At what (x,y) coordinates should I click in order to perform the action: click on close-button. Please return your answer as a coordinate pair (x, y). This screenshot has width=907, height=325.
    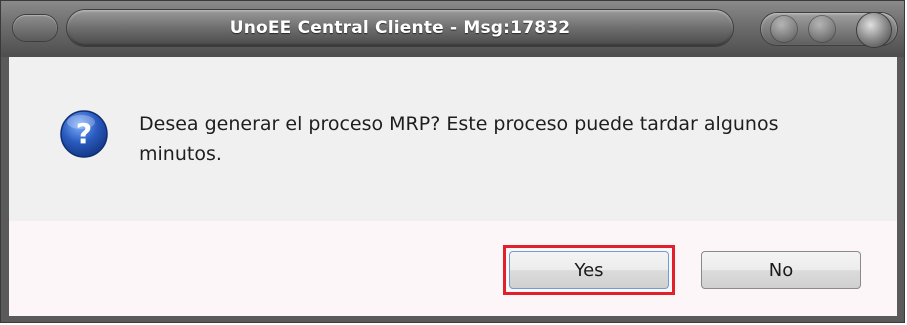
    Looking at the image, I should click on (874, 30).